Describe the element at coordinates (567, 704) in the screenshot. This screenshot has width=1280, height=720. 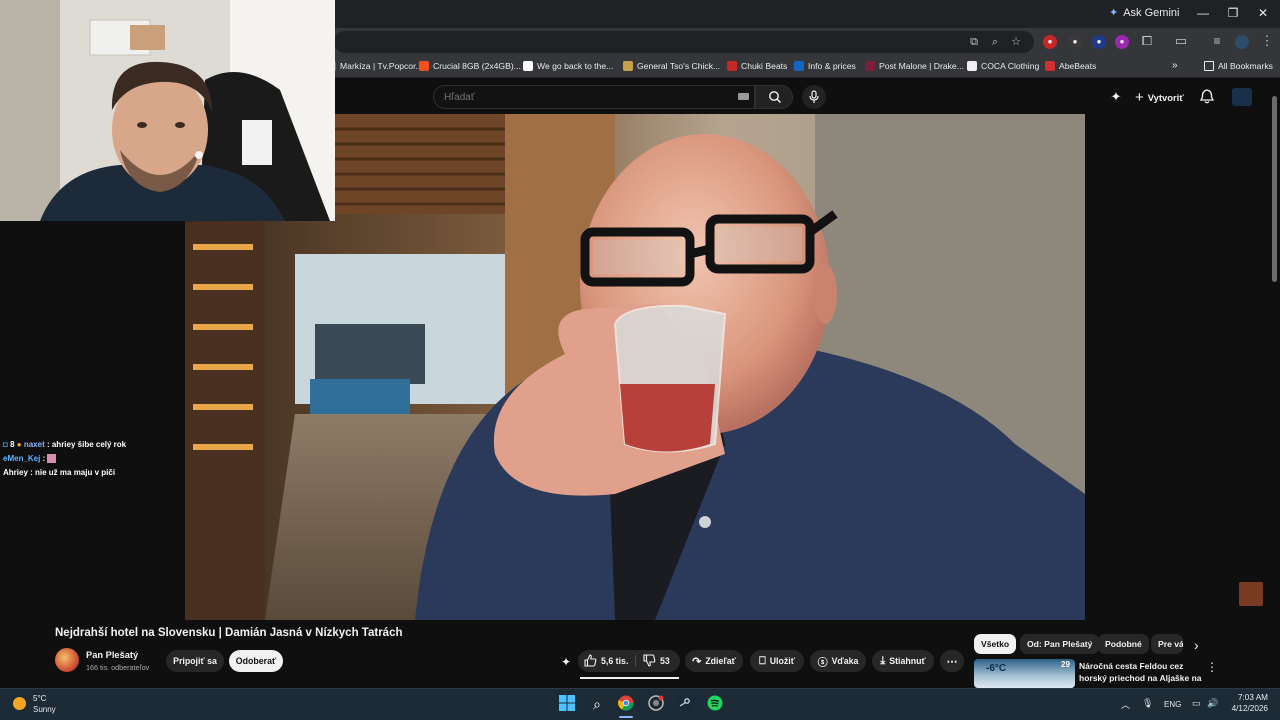
I see `windows-start-icon` at that location.